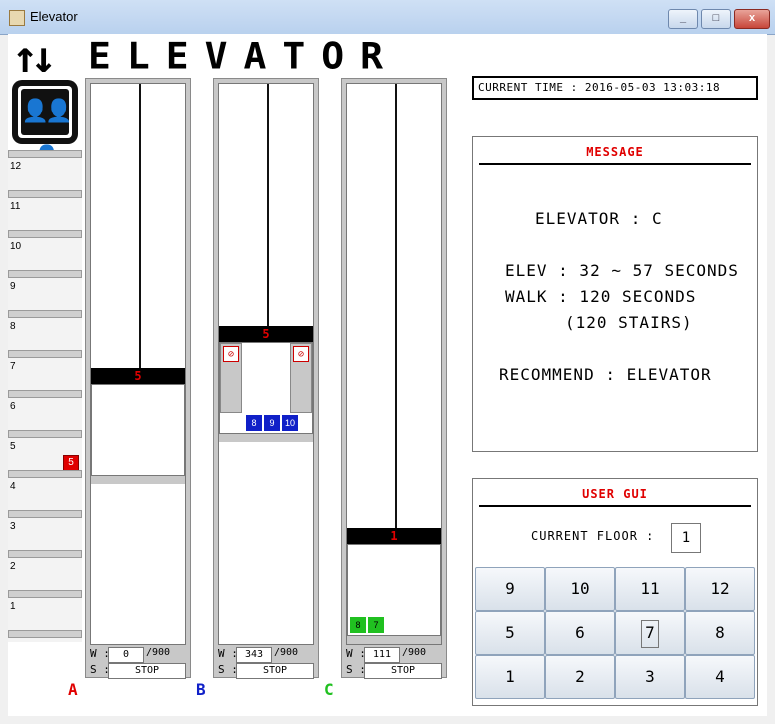  What do you see at coordinates (45, 396) in the screenshot?
I see `floor-column: 12 11 10 9 8 7 6 5 5 4 3 2 1` at bounding box center [45, 396].